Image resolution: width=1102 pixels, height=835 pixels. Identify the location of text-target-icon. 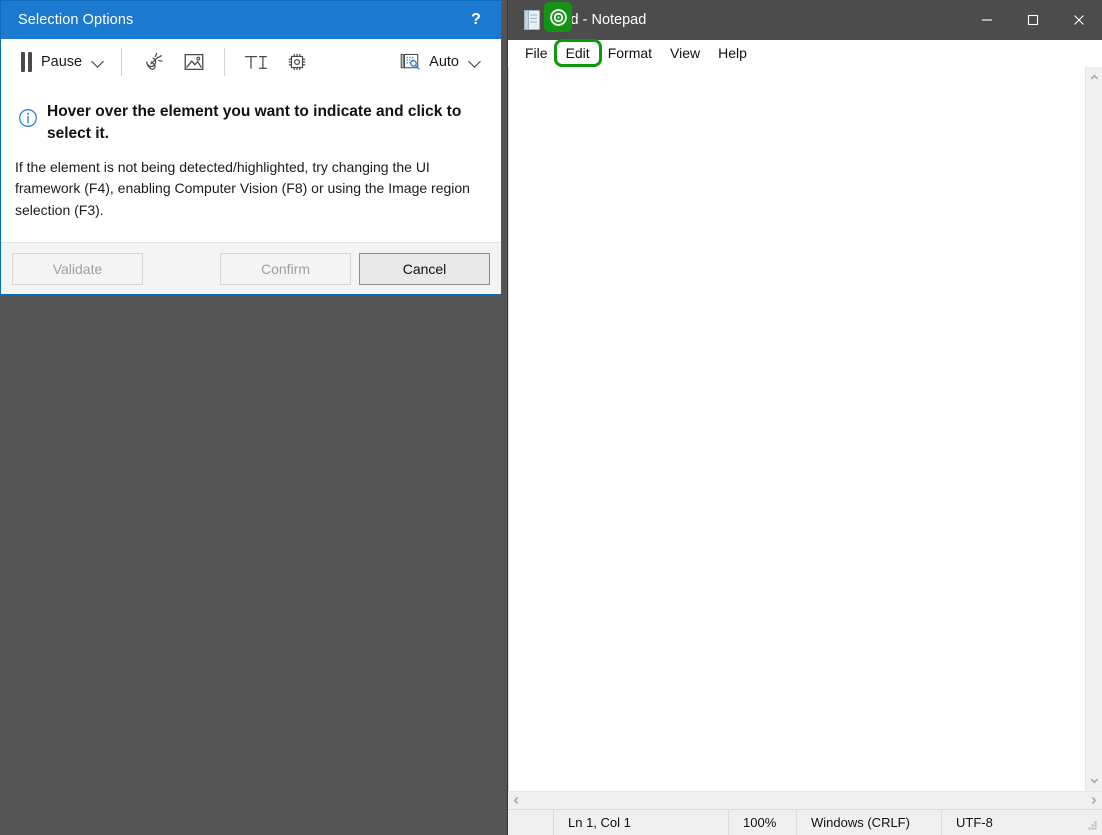
(255, 62).